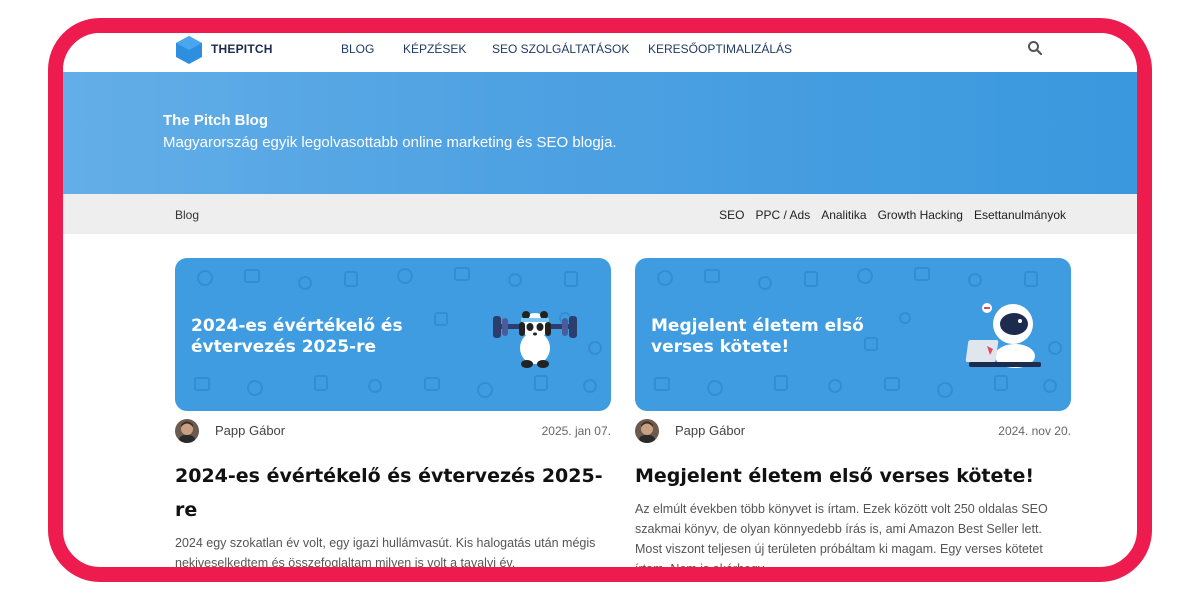 This screenshot has width=1200, height=600. I want to click on nav-item-blog: BLOG, so click(357, 49).